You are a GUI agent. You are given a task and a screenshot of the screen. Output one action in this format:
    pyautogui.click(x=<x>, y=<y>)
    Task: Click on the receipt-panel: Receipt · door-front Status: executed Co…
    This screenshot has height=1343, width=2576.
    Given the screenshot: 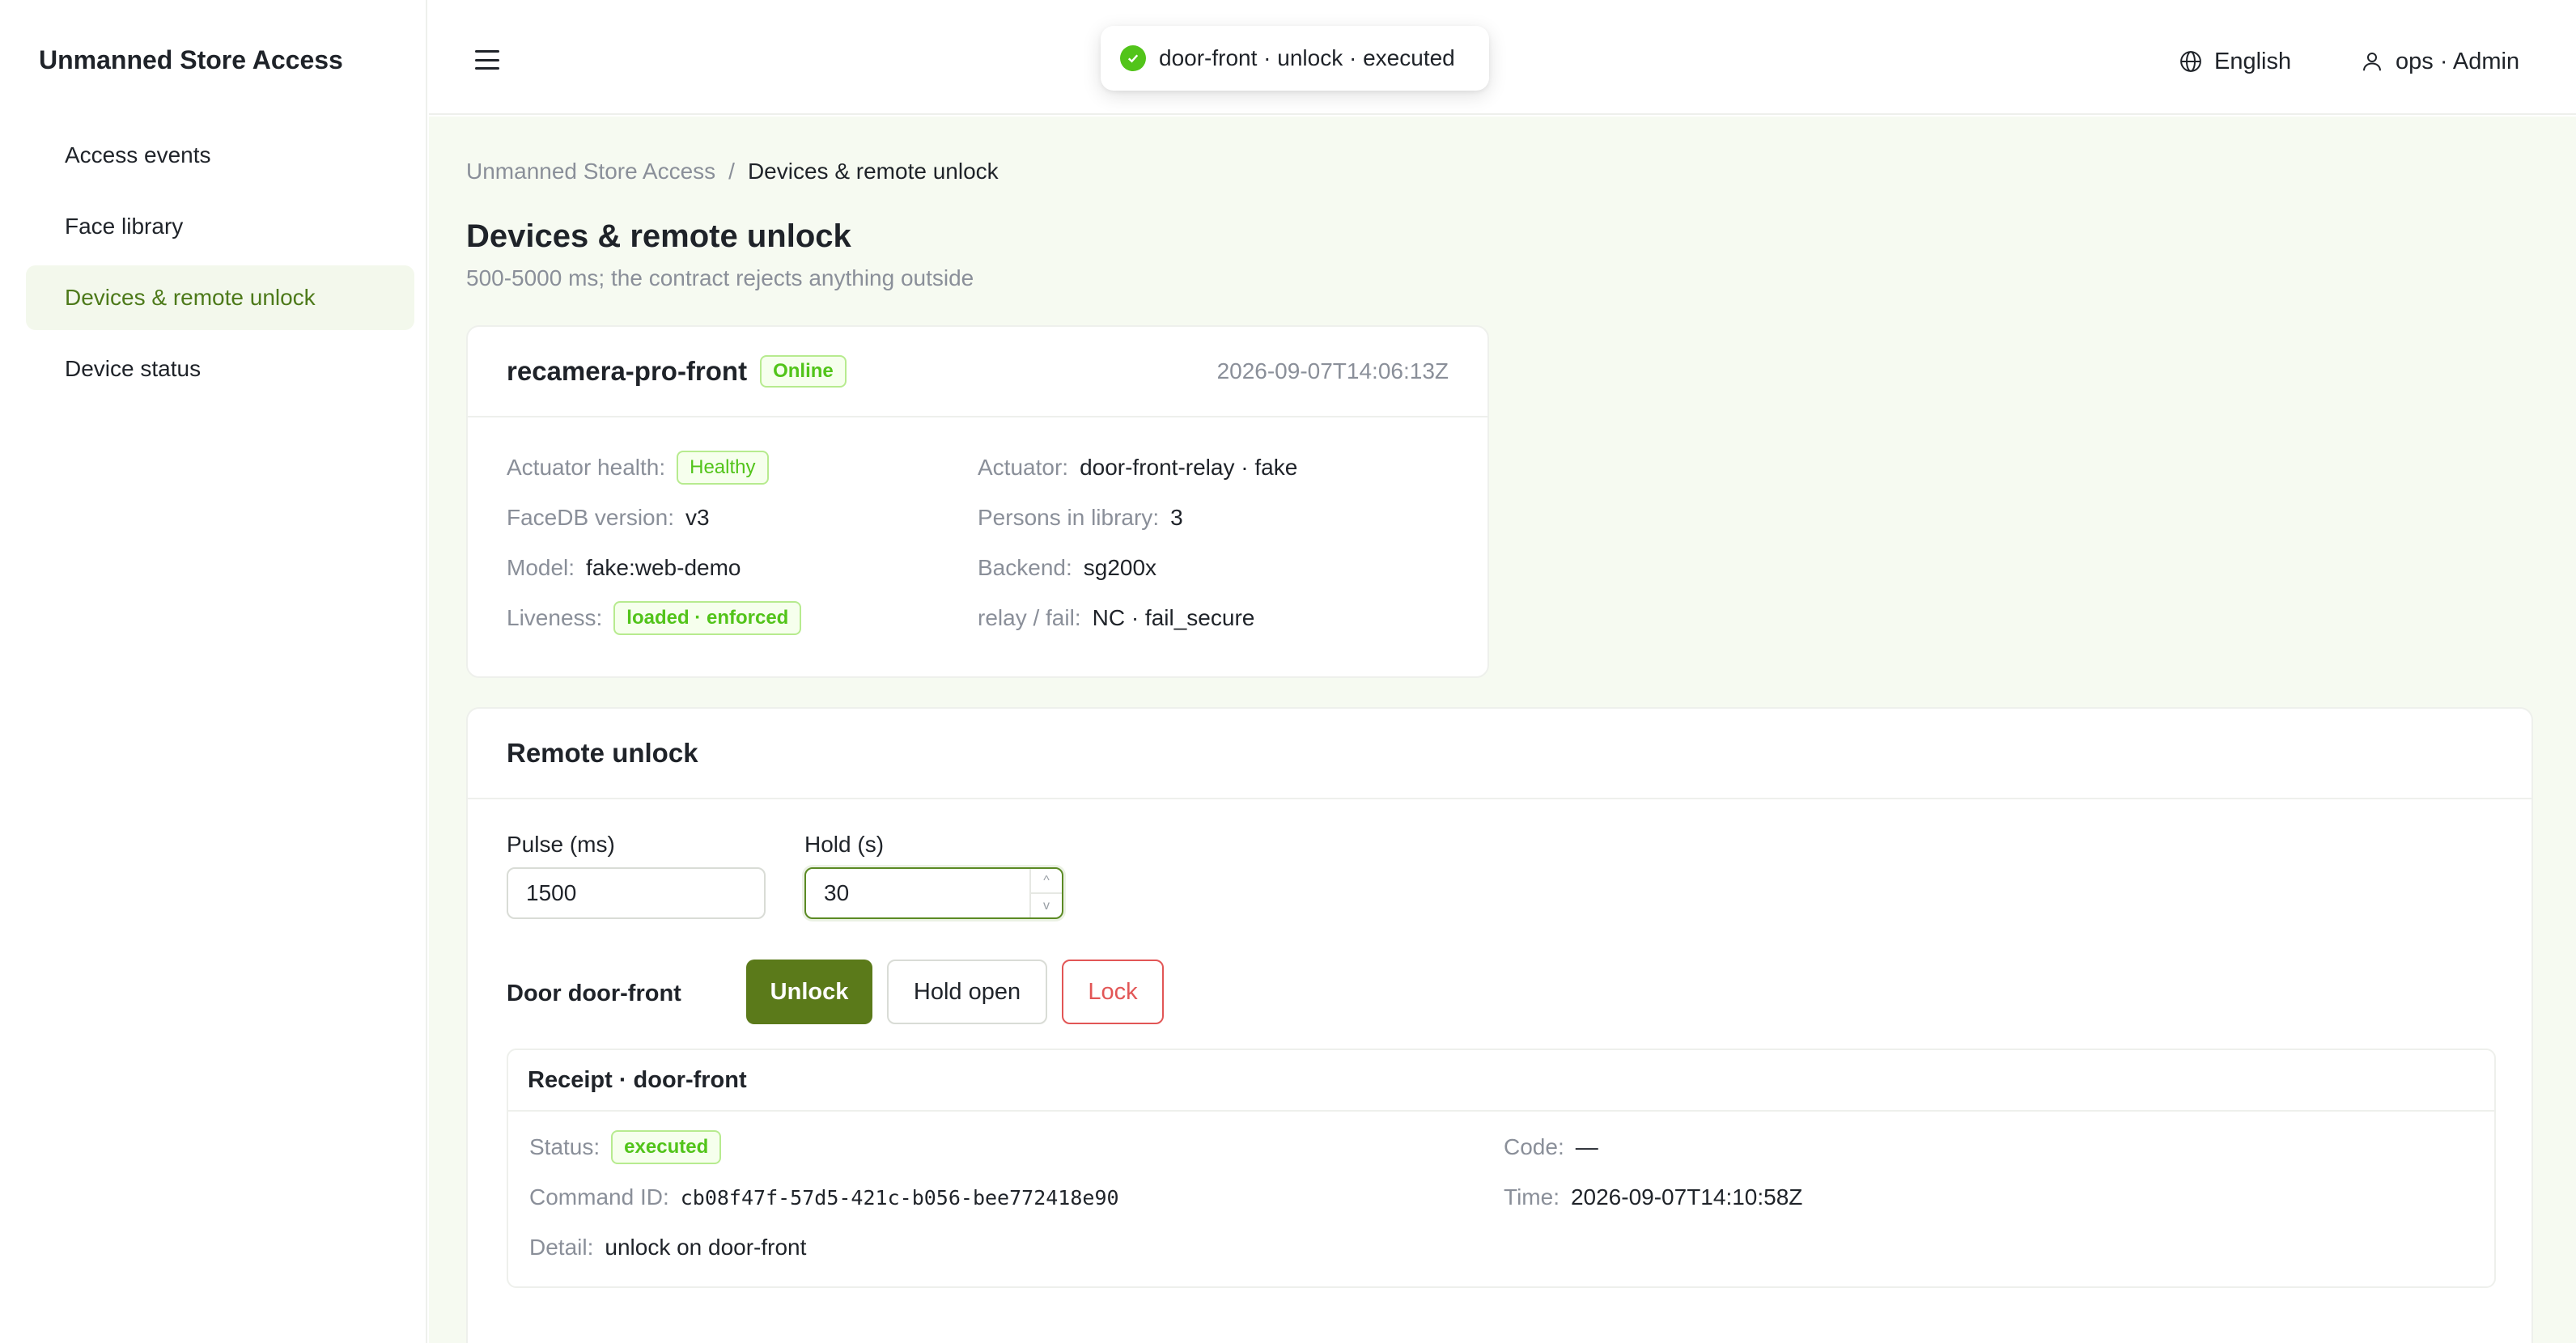 What is the action you would take?
    pyautogui.click(x=1501, y=1169)
    